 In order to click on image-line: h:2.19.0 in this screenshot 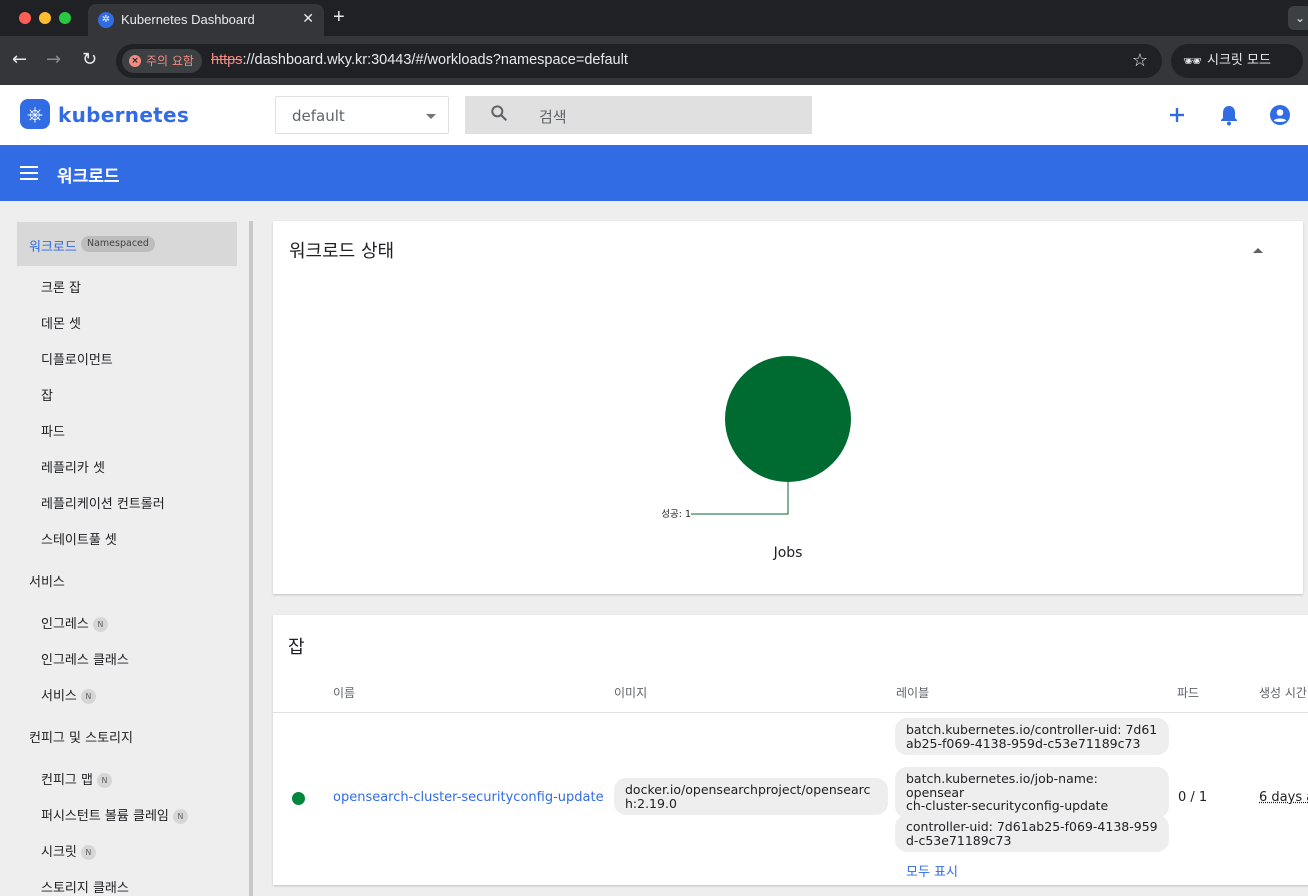, I will do `click(651, 803)`.